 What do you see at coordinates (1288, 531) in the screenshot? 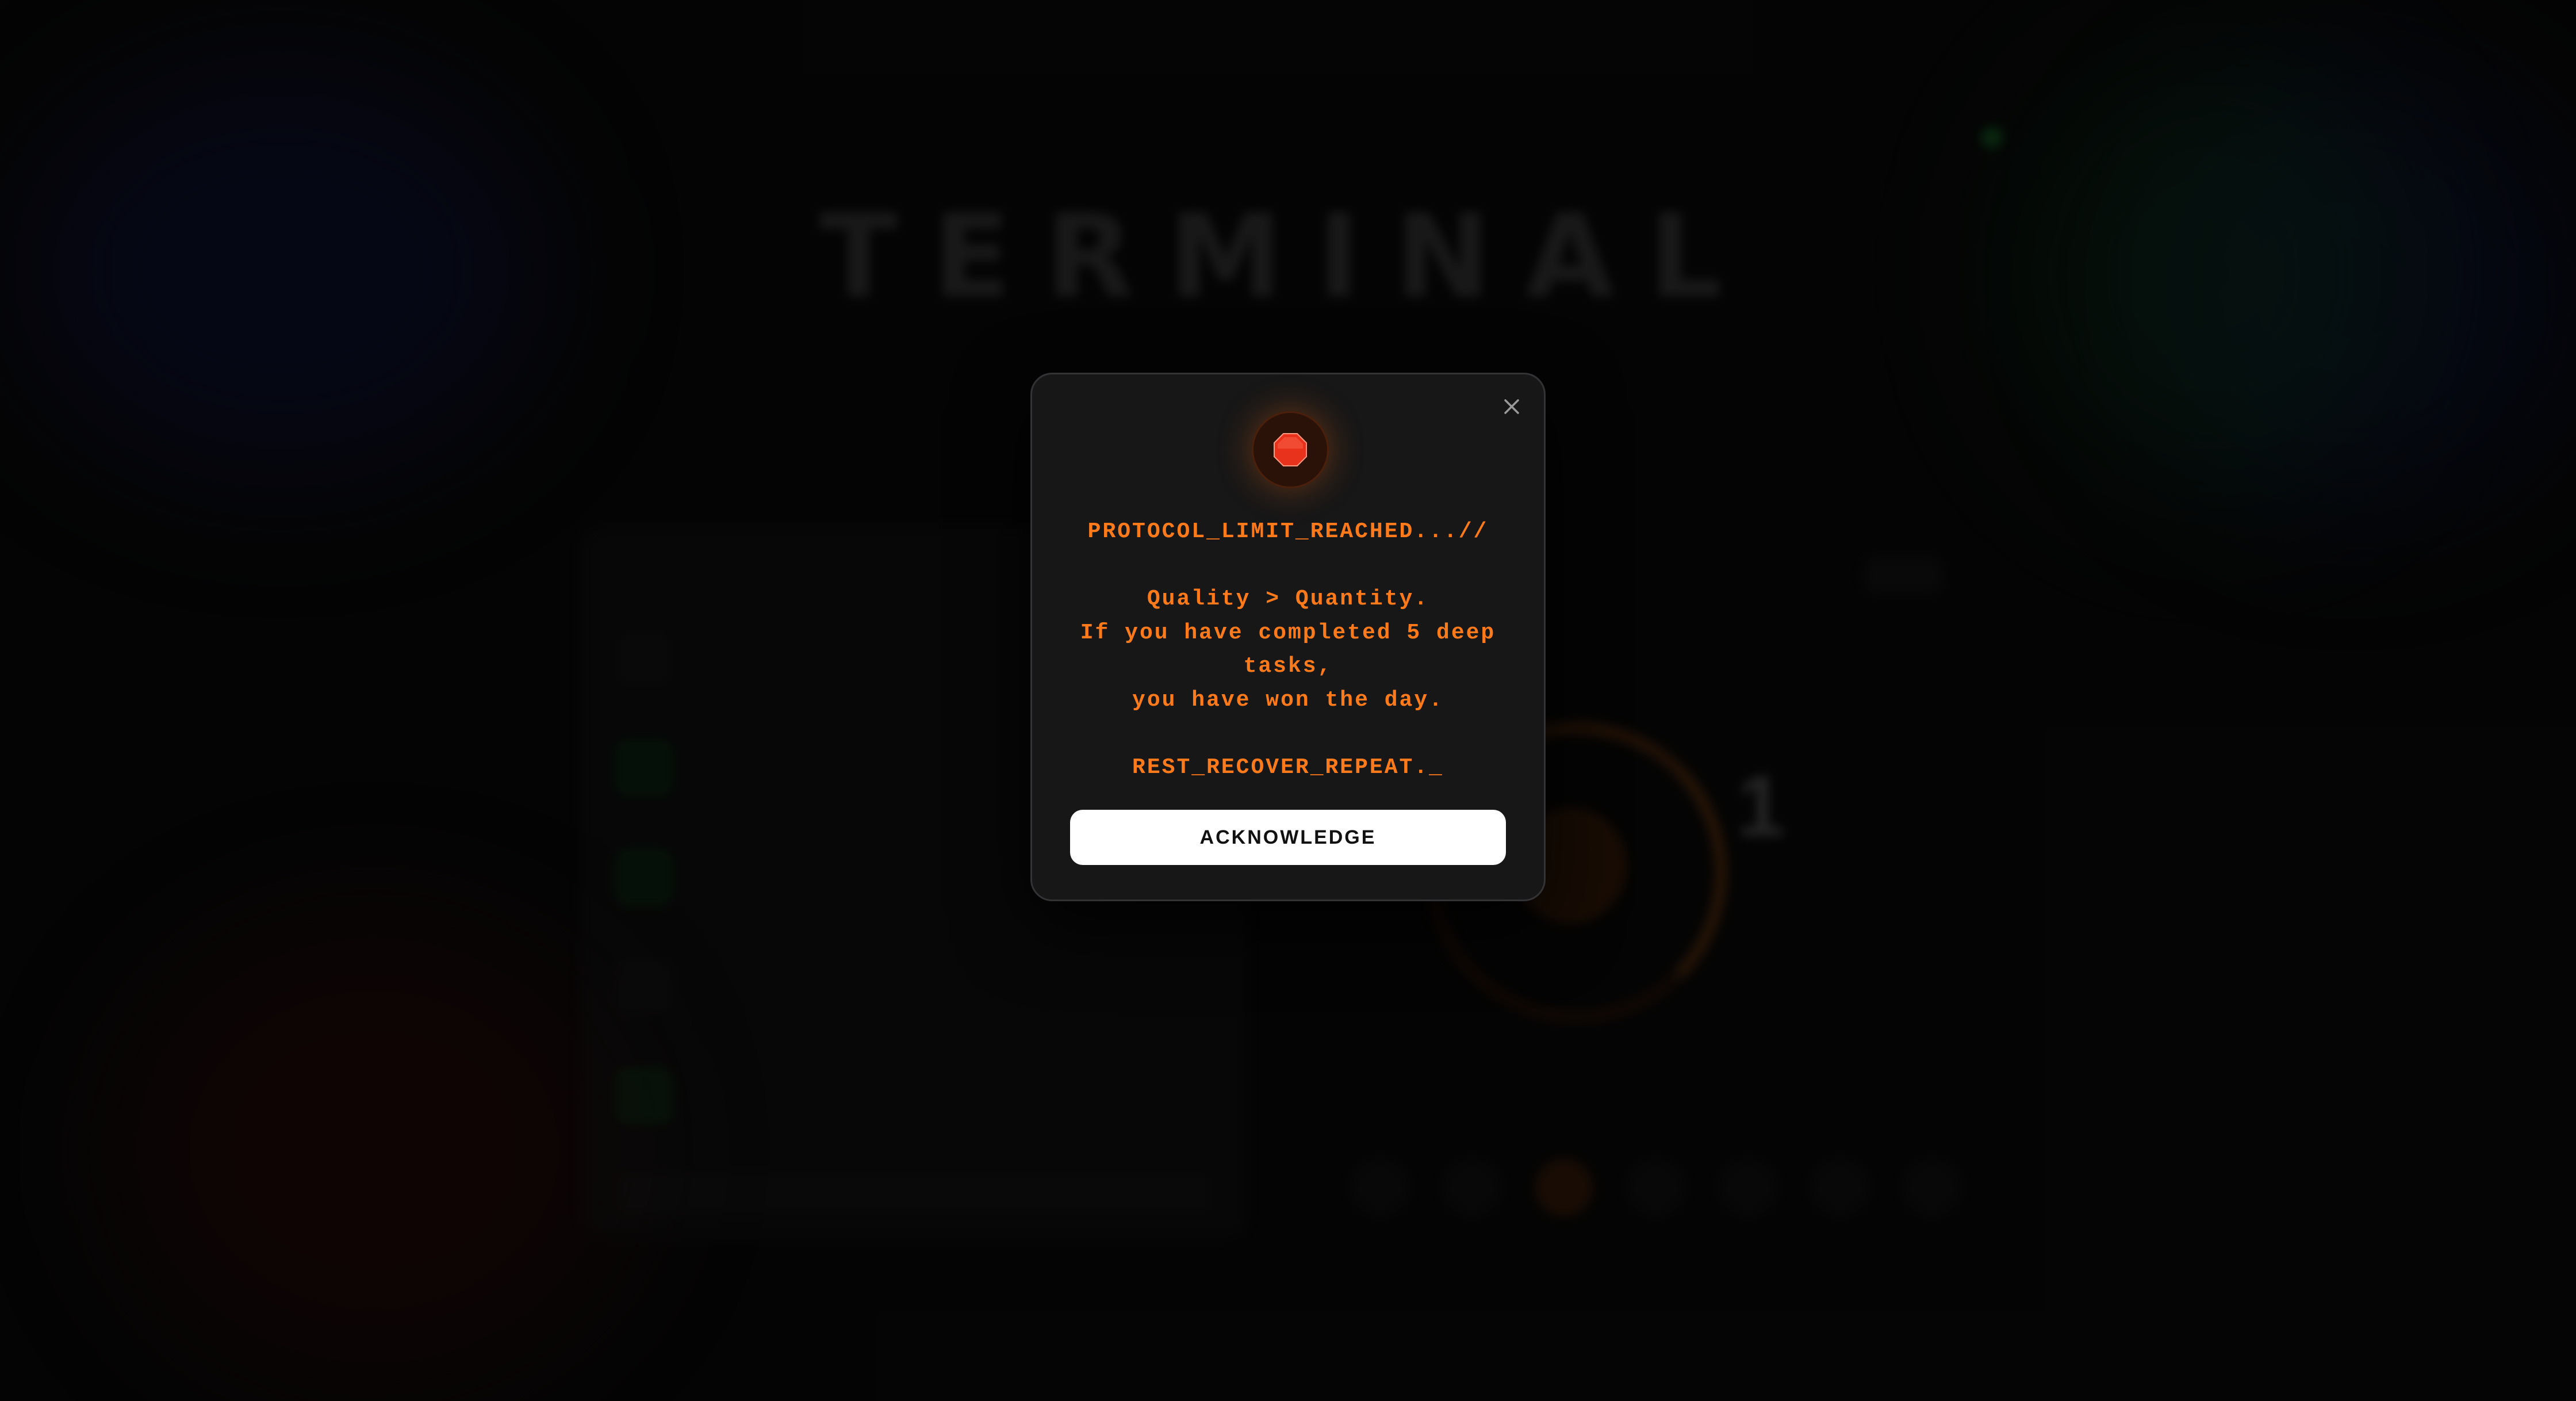
I see `dialog-heading: PROTOCOL_LIMIT_REACHED...//` at bounding box center [1288, 531].